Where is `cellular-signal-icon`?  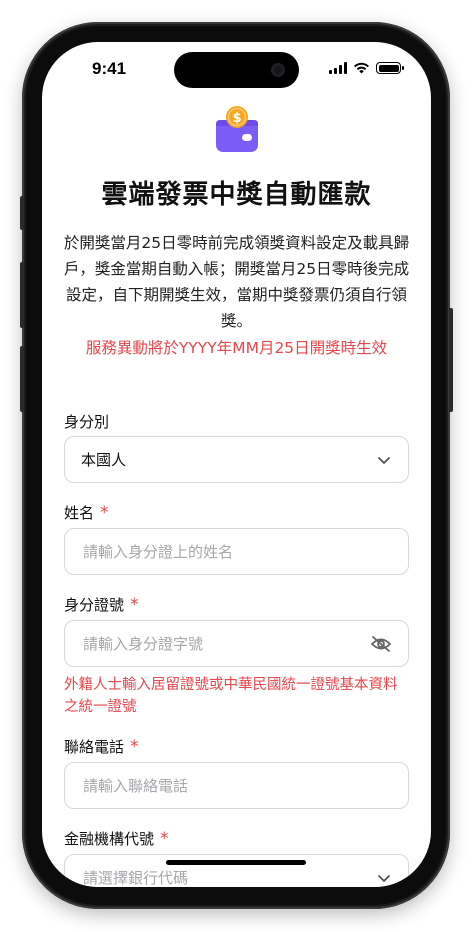 cellular-signal-icon is located at coordinates (338, 68).